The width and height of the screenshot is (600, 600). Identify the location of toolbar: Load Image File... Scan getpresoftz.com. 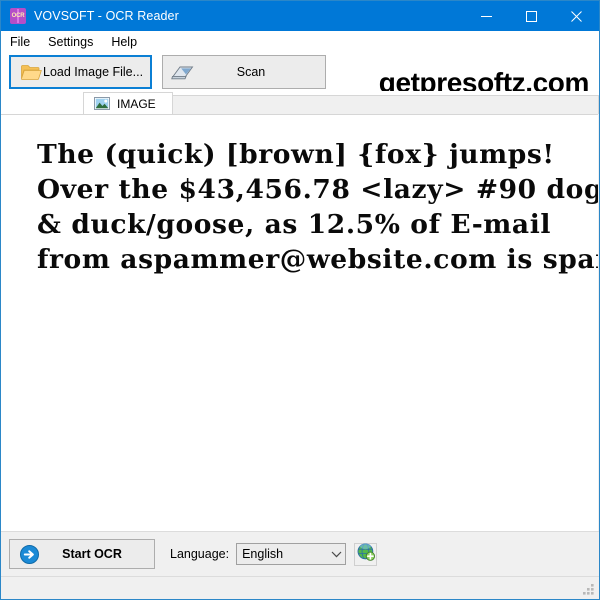
(300, 75).